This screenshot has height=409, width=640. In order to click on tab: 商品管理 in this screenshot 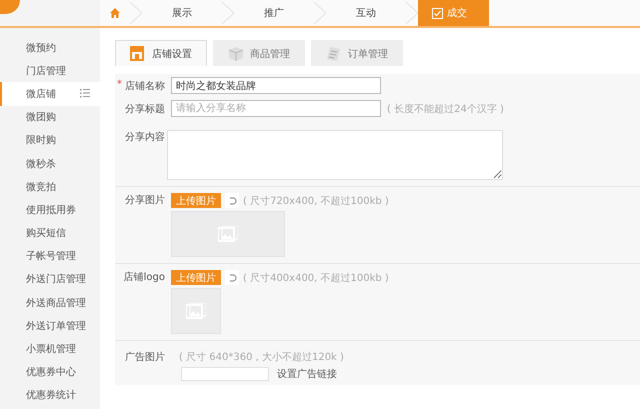, I will do `click(259, 53)`.